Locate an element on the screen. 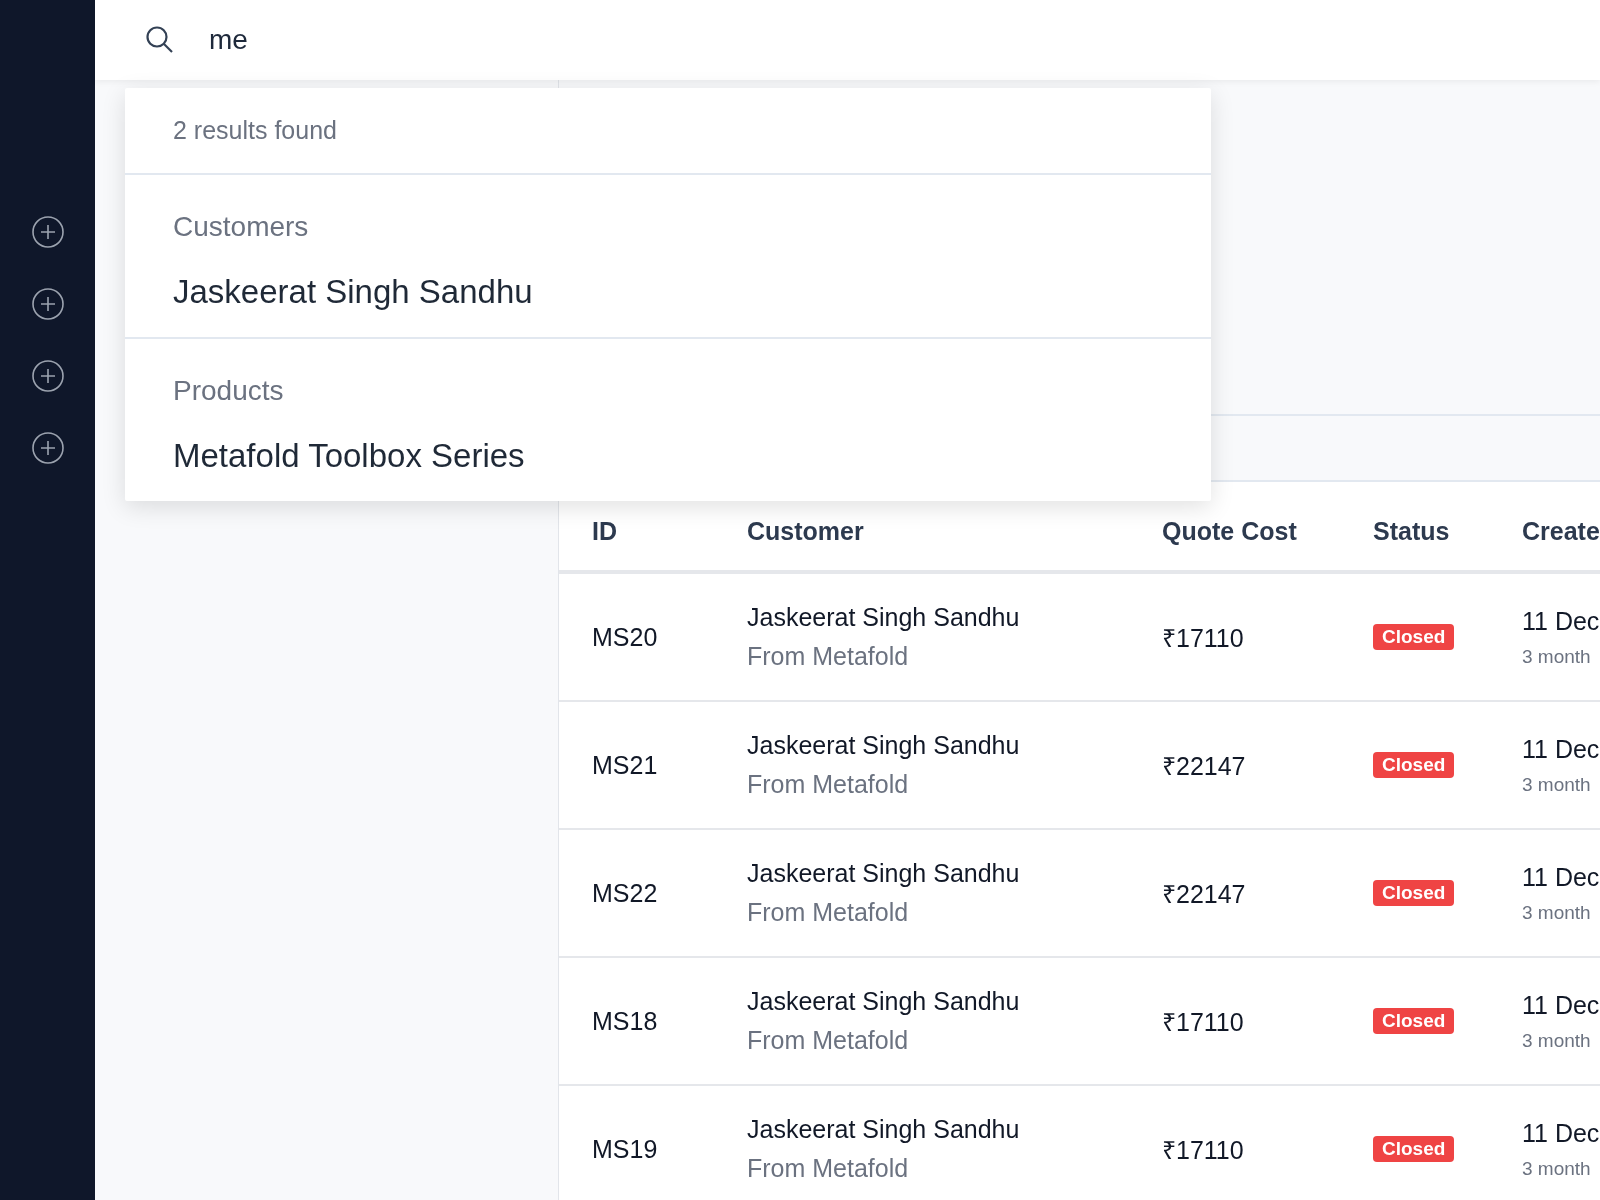 This screenshot has width=1600, height=1200. id-cell-text: MS18 is located at coordinates (625, 1021).